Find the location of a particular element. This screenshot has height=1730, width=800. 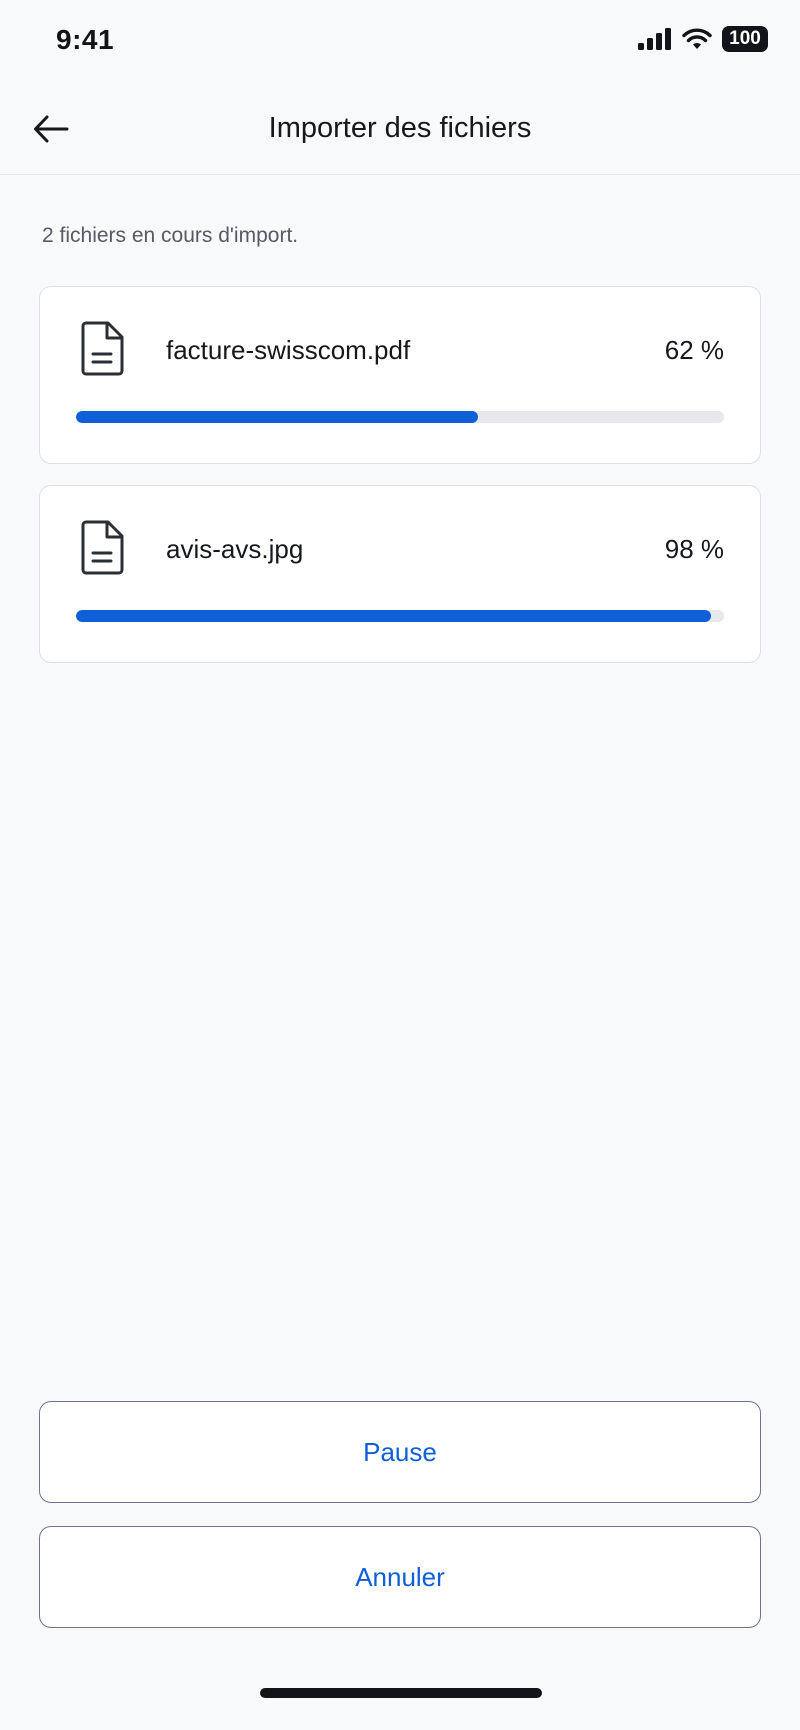

status-icons: 100 is located at coordinates (703, 39).